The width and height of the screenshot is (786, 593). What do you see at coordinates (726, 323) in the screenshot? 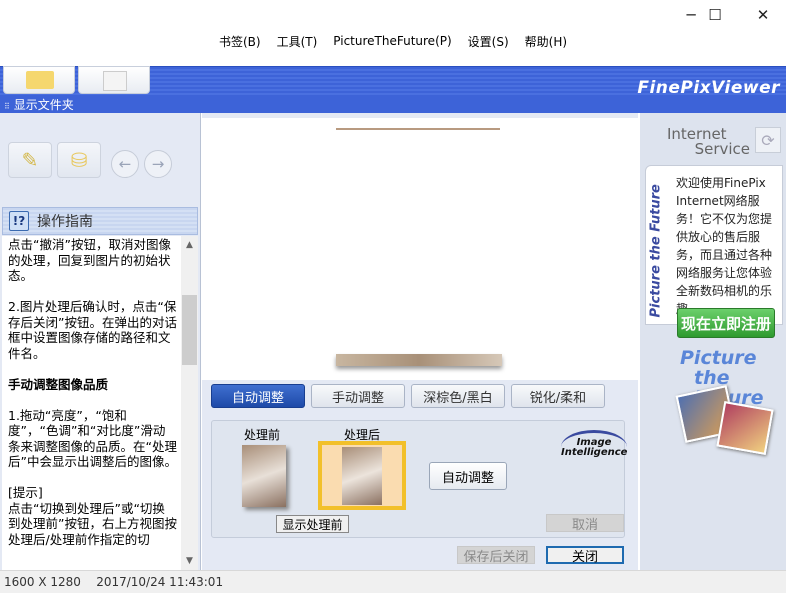
I see `register-now-button: 现在立即注册` at bounding box center [726, 323].